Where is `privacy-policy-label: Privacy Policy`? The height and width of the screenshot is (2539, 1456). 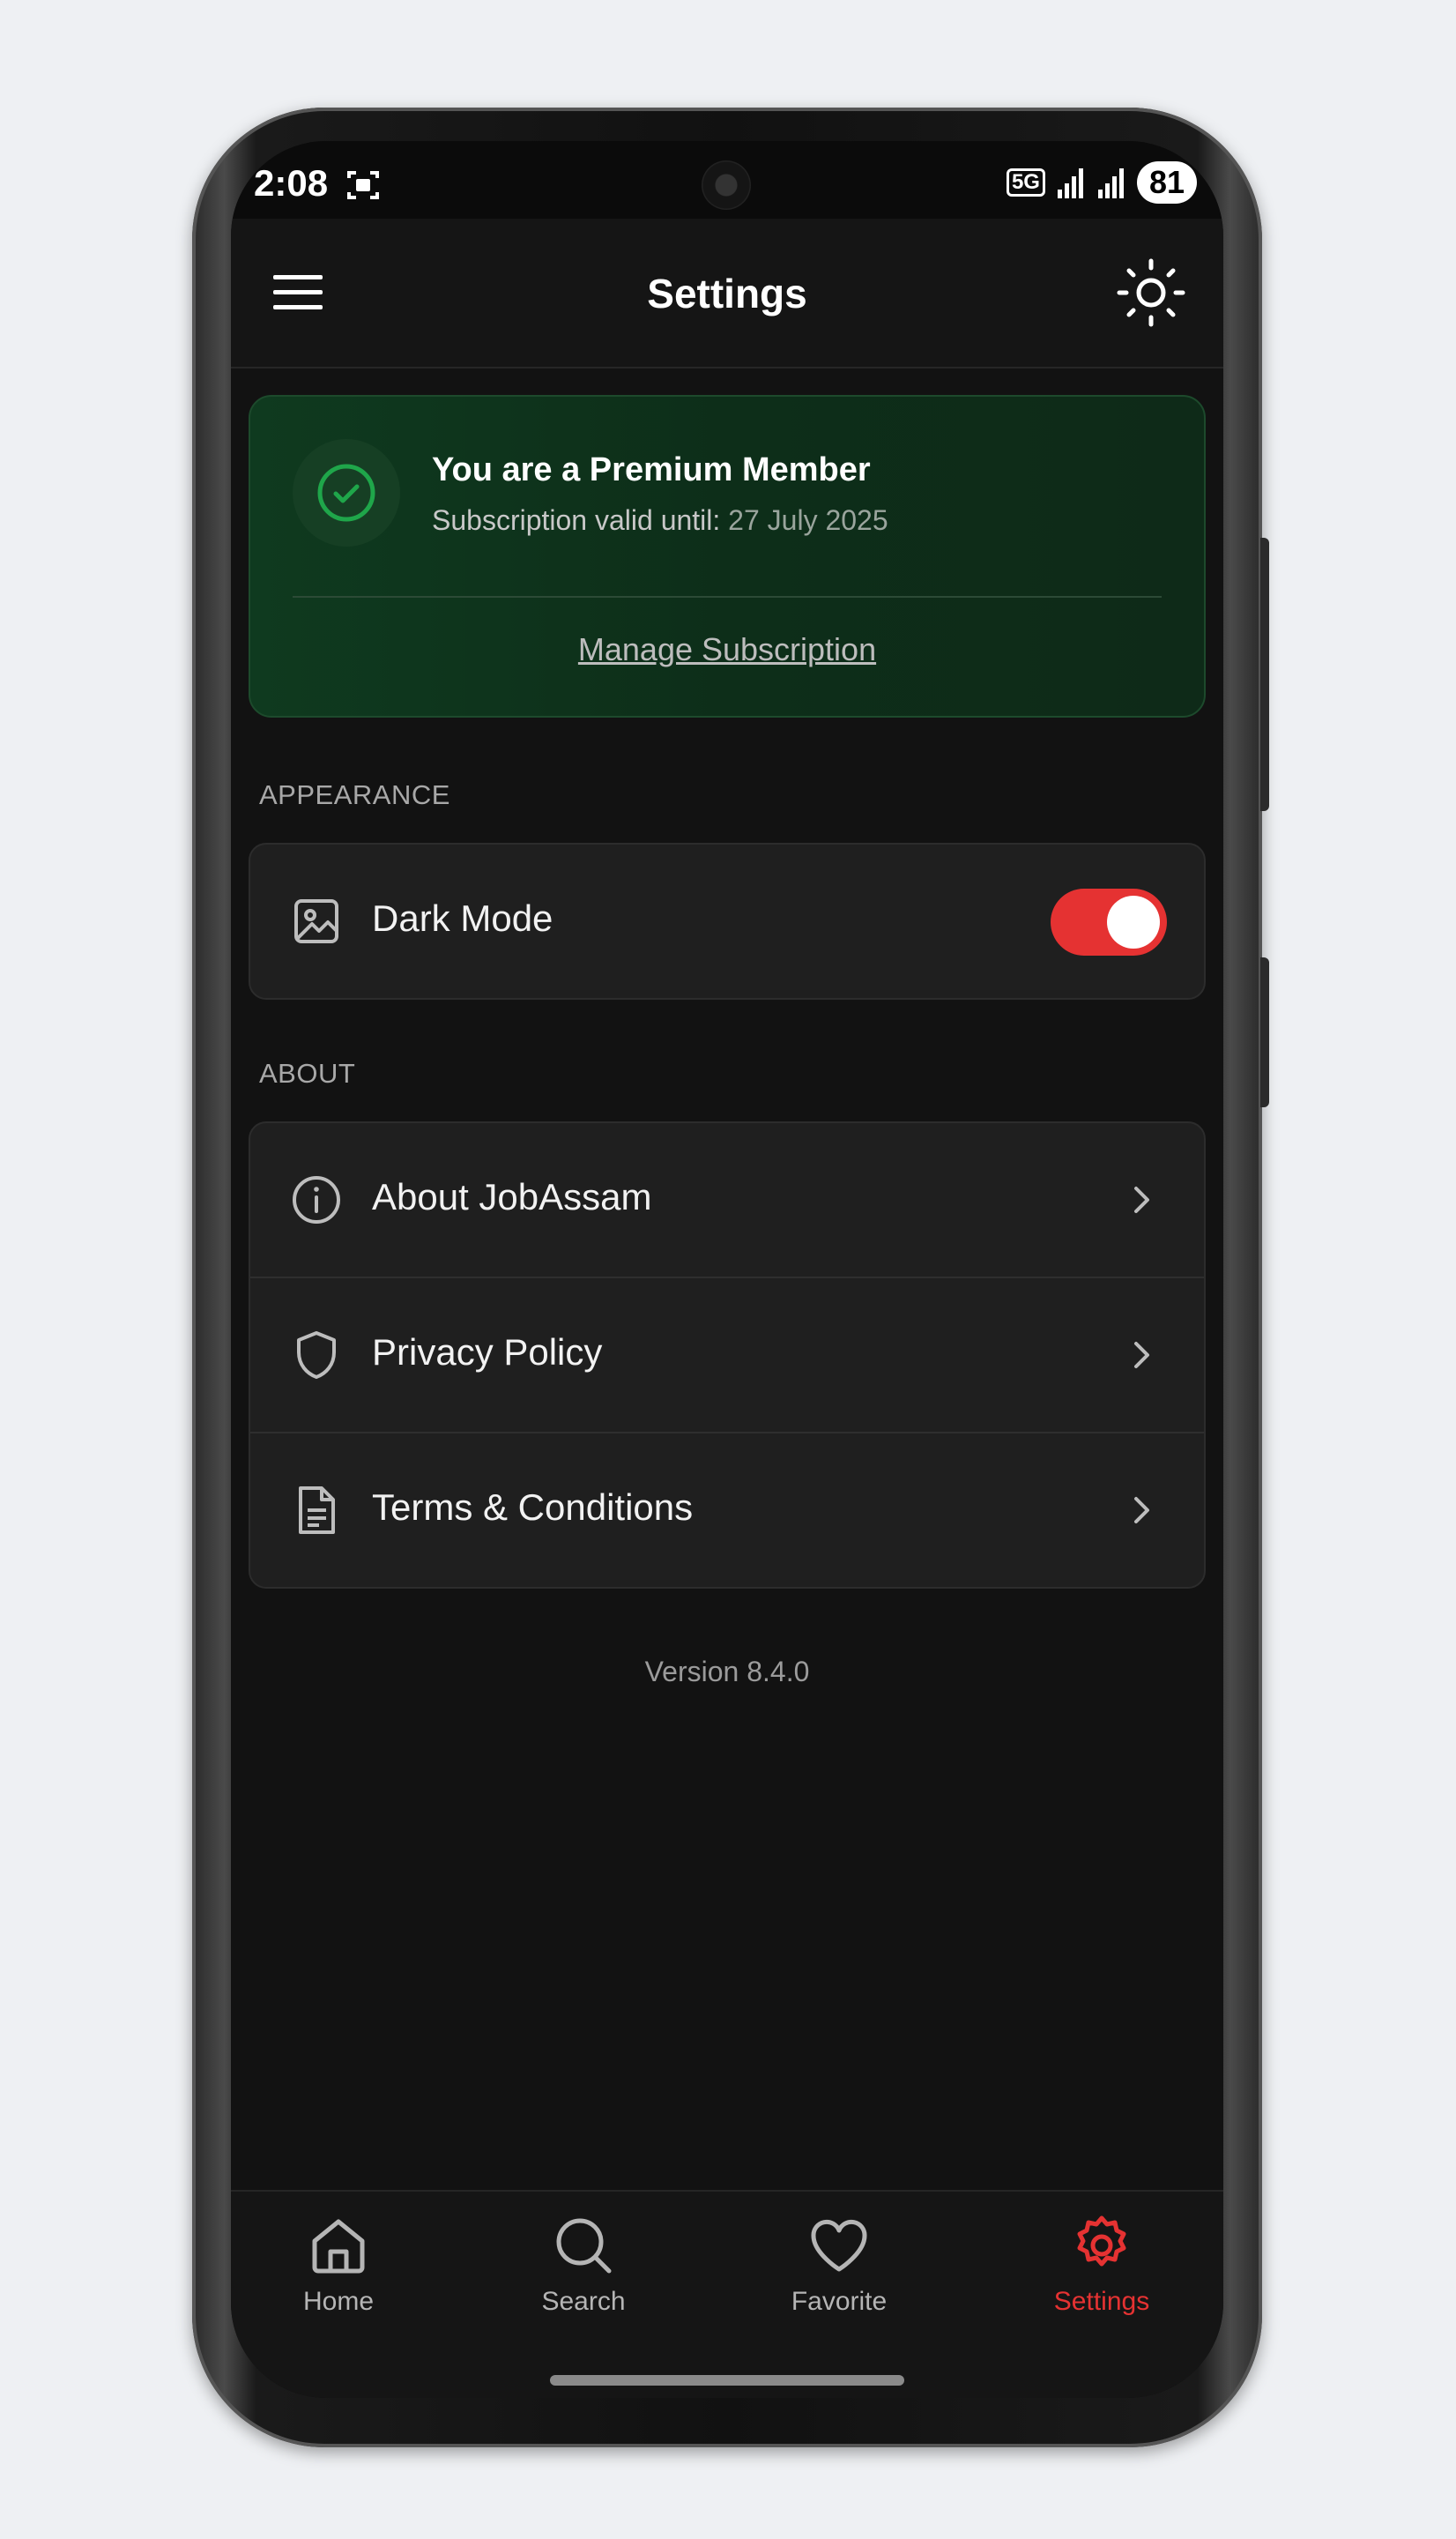 privacy-policy-label: Privacy Policy is located at coordinates (487, 1352).